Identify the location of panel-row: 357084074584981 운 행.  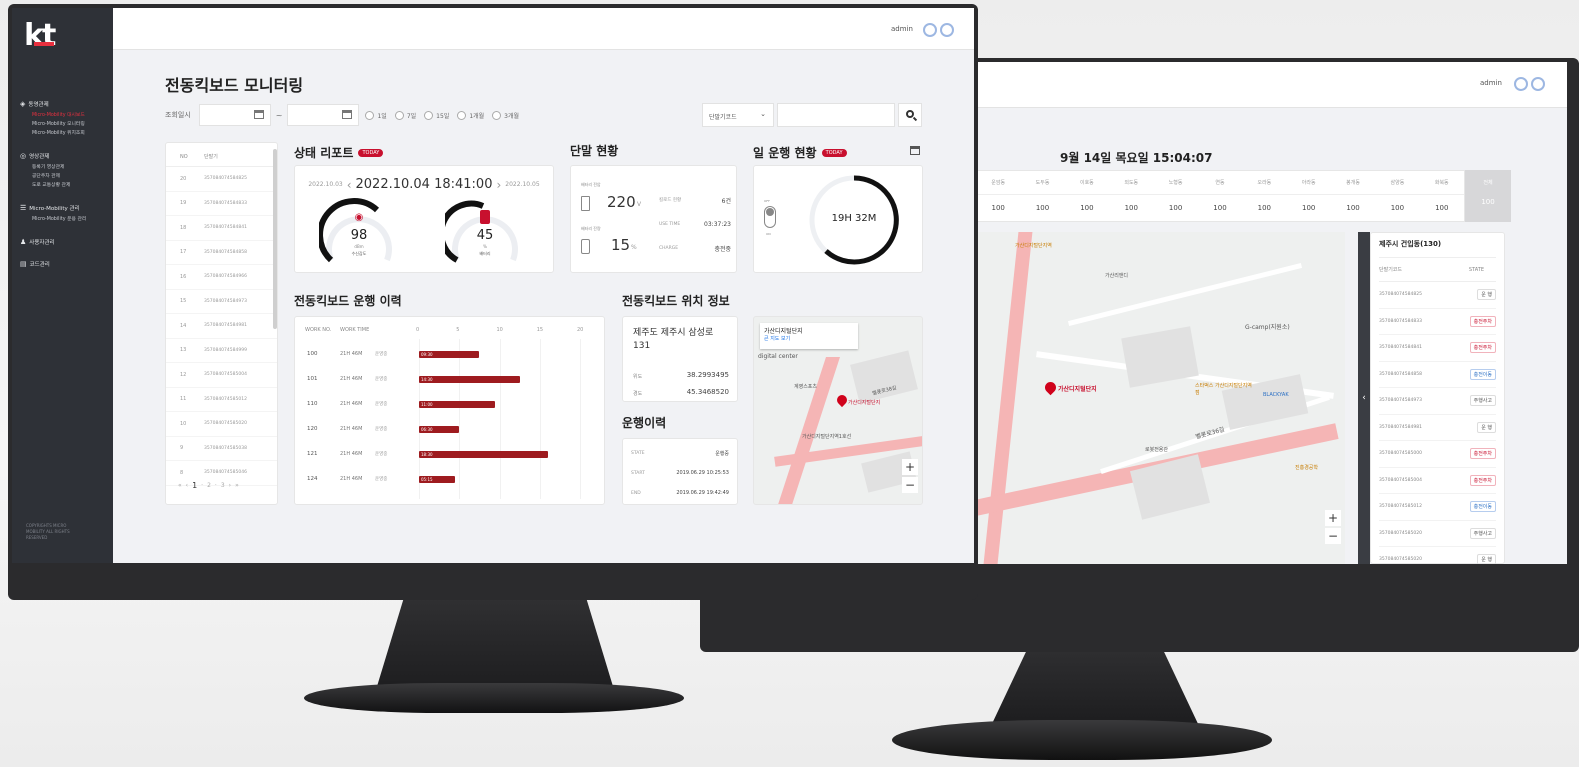
(1437, 428).